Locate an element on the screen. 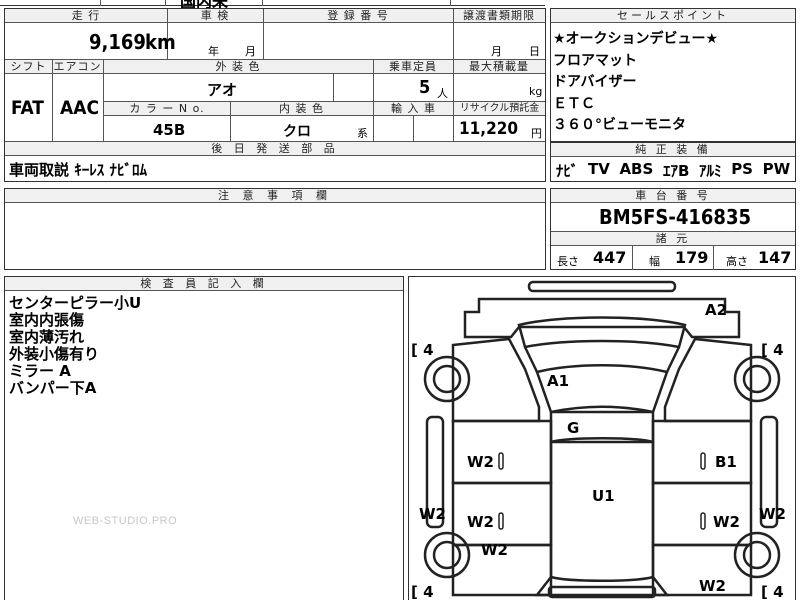 The height and width of the screenshot is (600, 800). damage-code: A2 is located at coordinates (716, 310).